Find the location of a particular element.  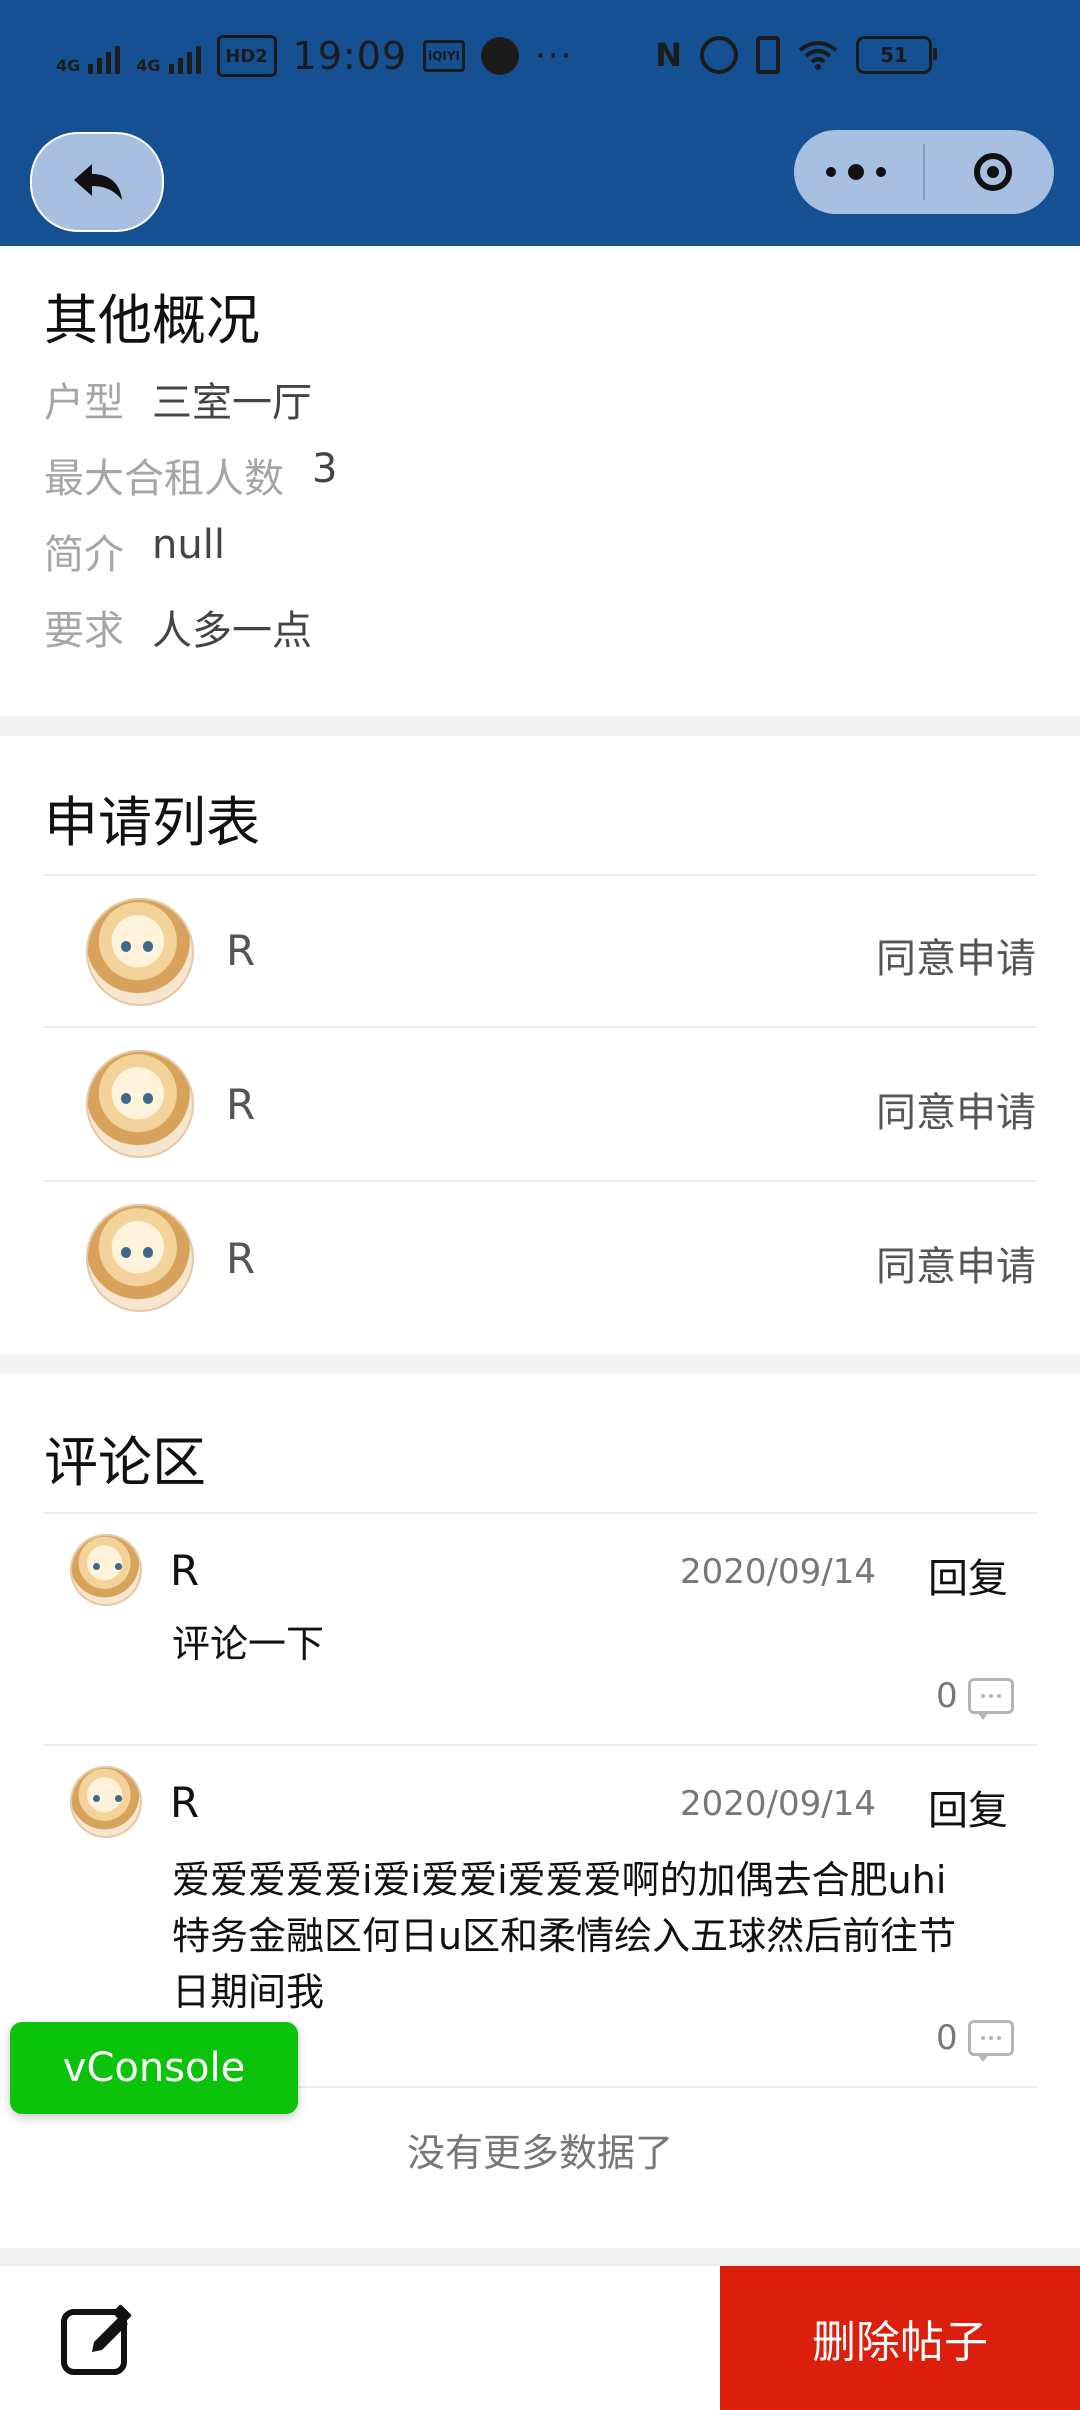

back-arrow-icon is located at coordinates (98, 182).